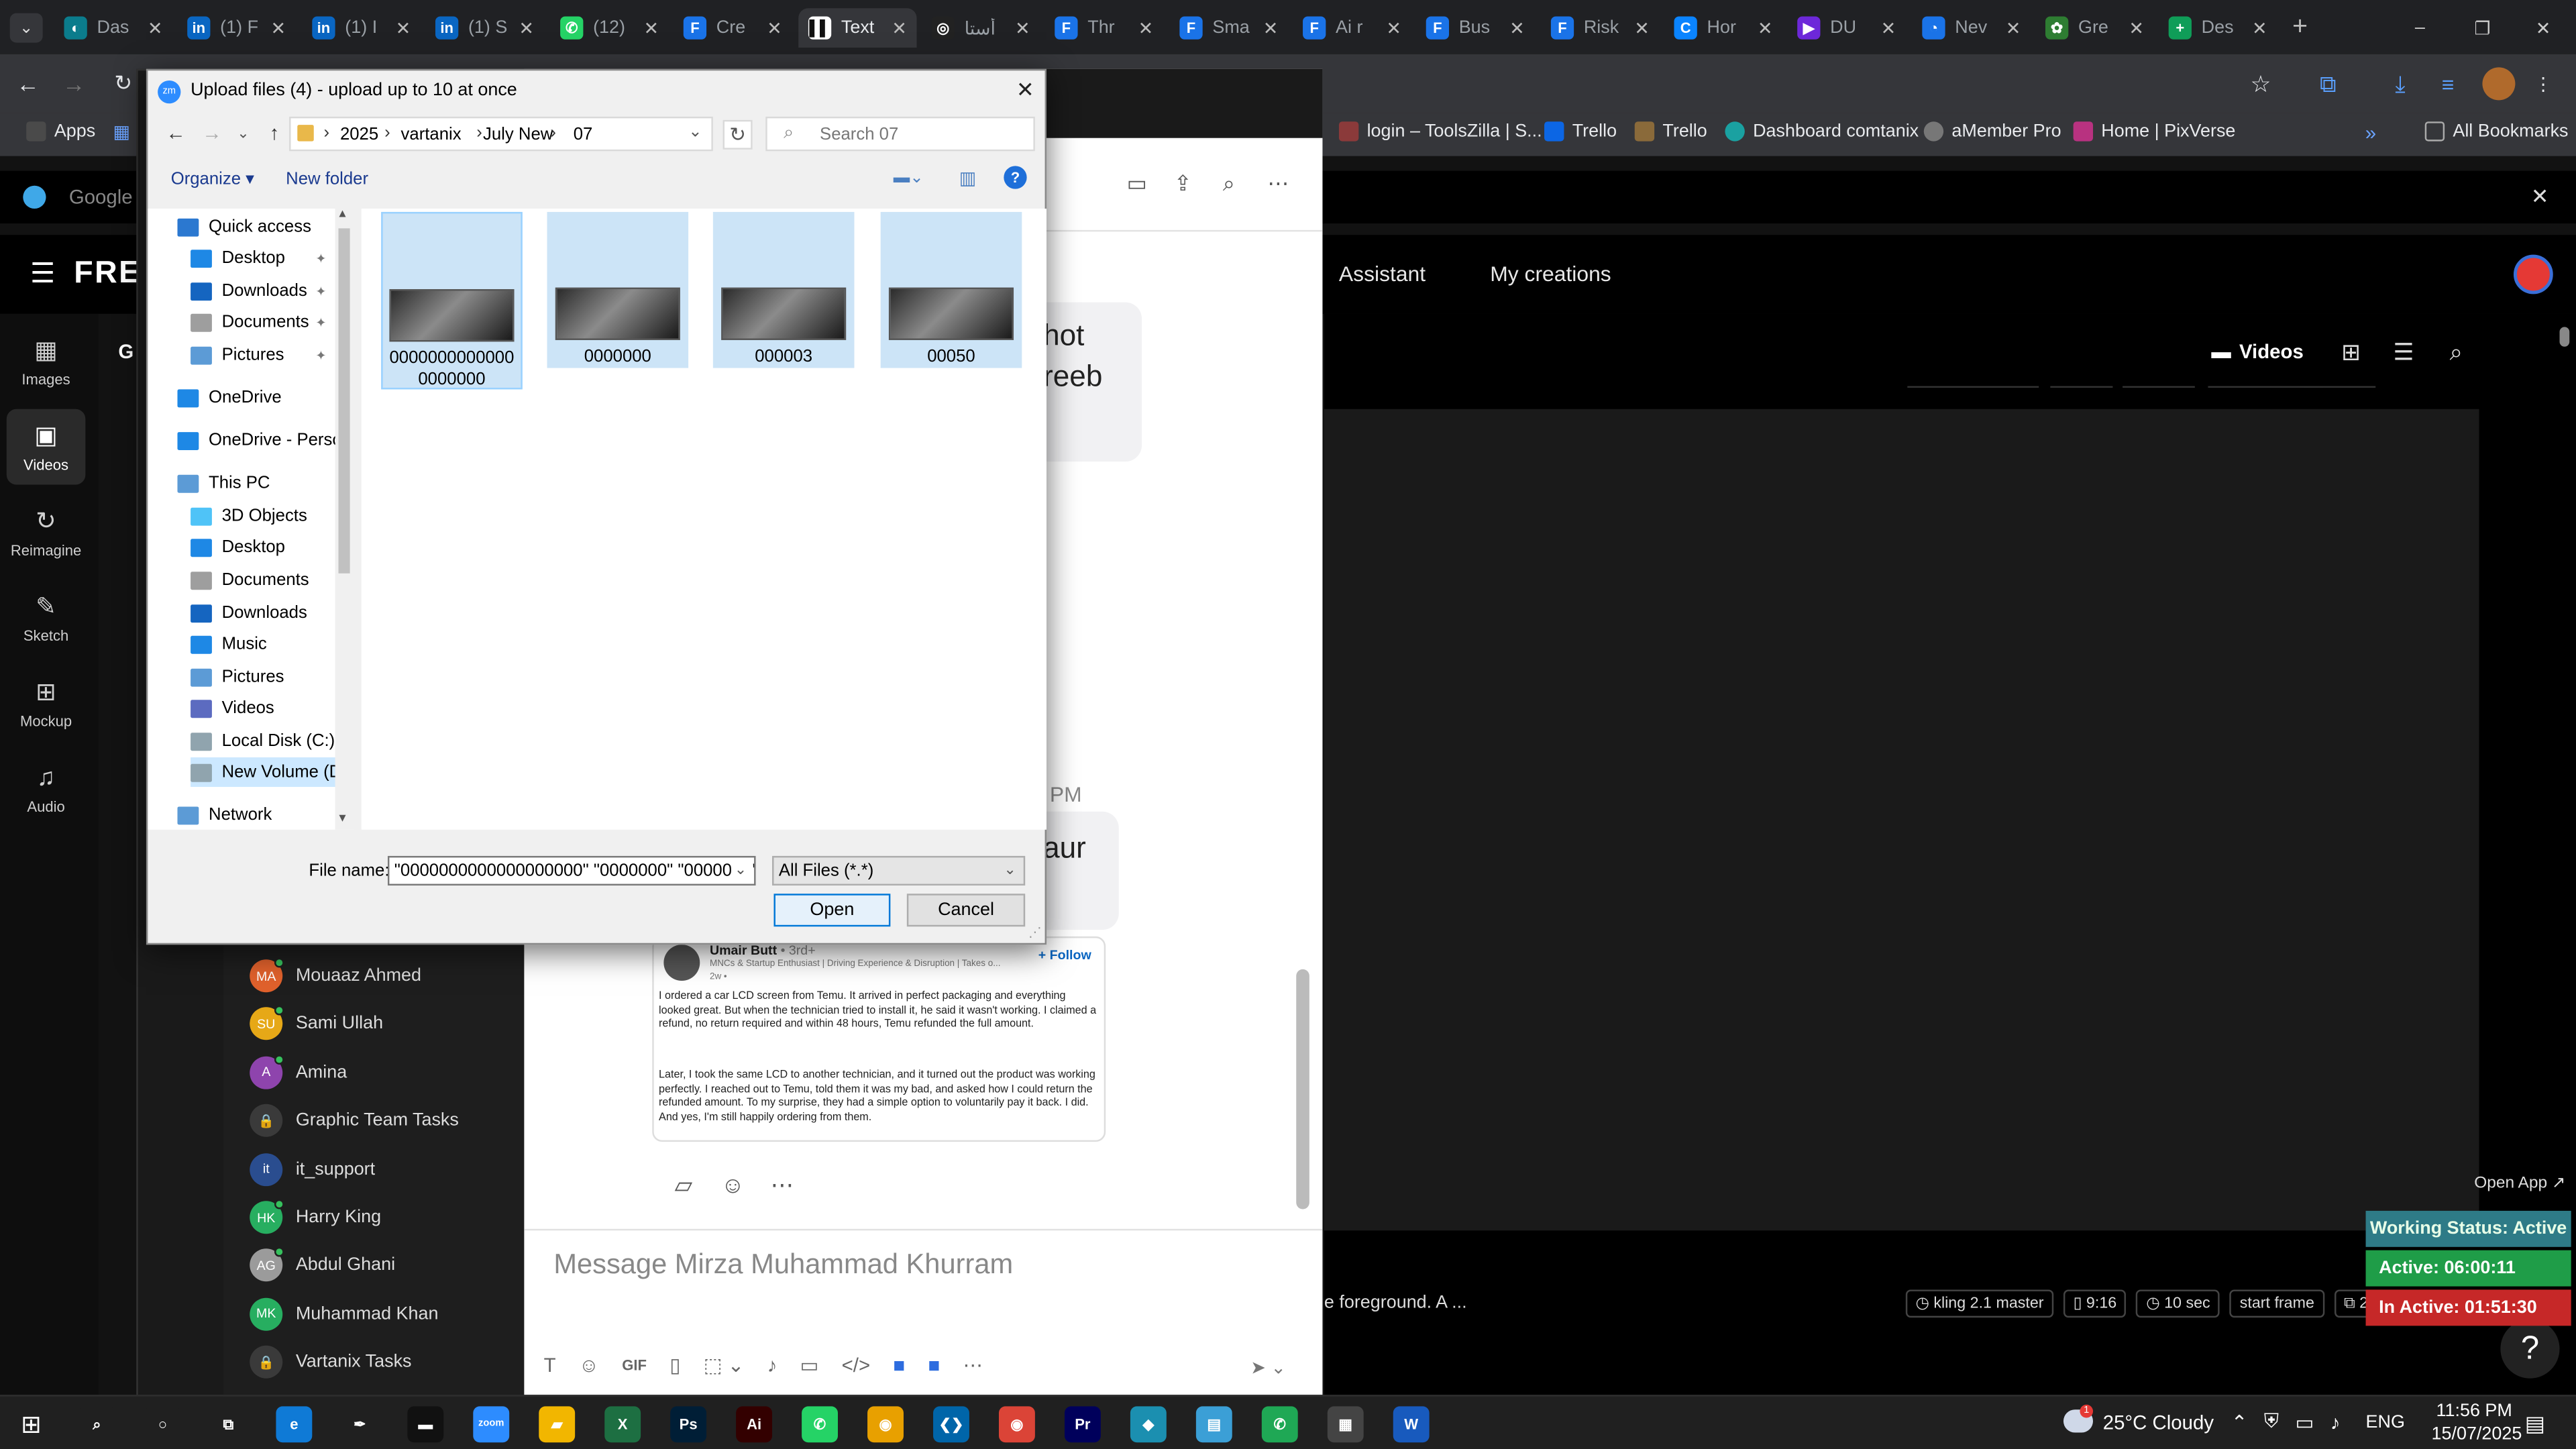  I want to click on new-tab-button: +, so click(2300, 28).